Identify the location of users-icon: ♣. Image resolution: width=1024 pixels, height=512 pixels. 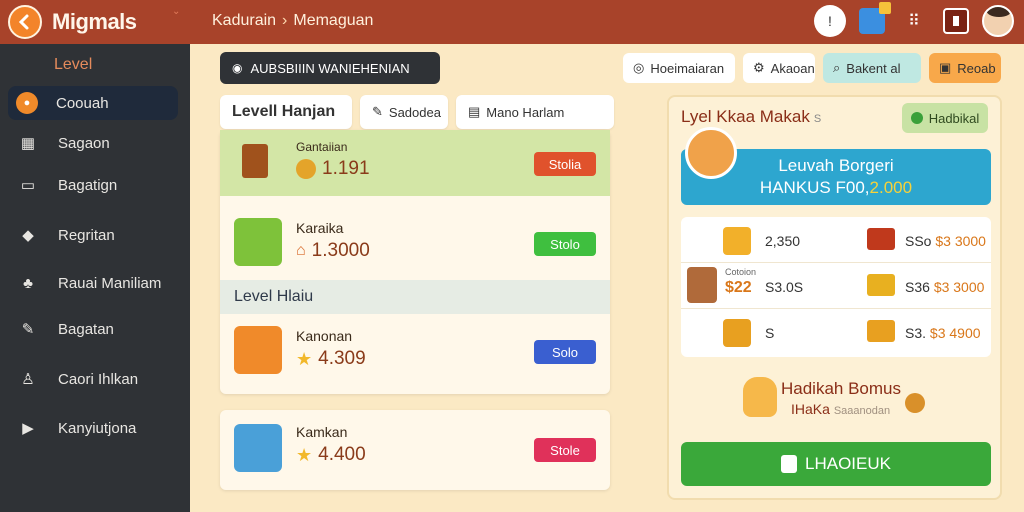
(28, 283).